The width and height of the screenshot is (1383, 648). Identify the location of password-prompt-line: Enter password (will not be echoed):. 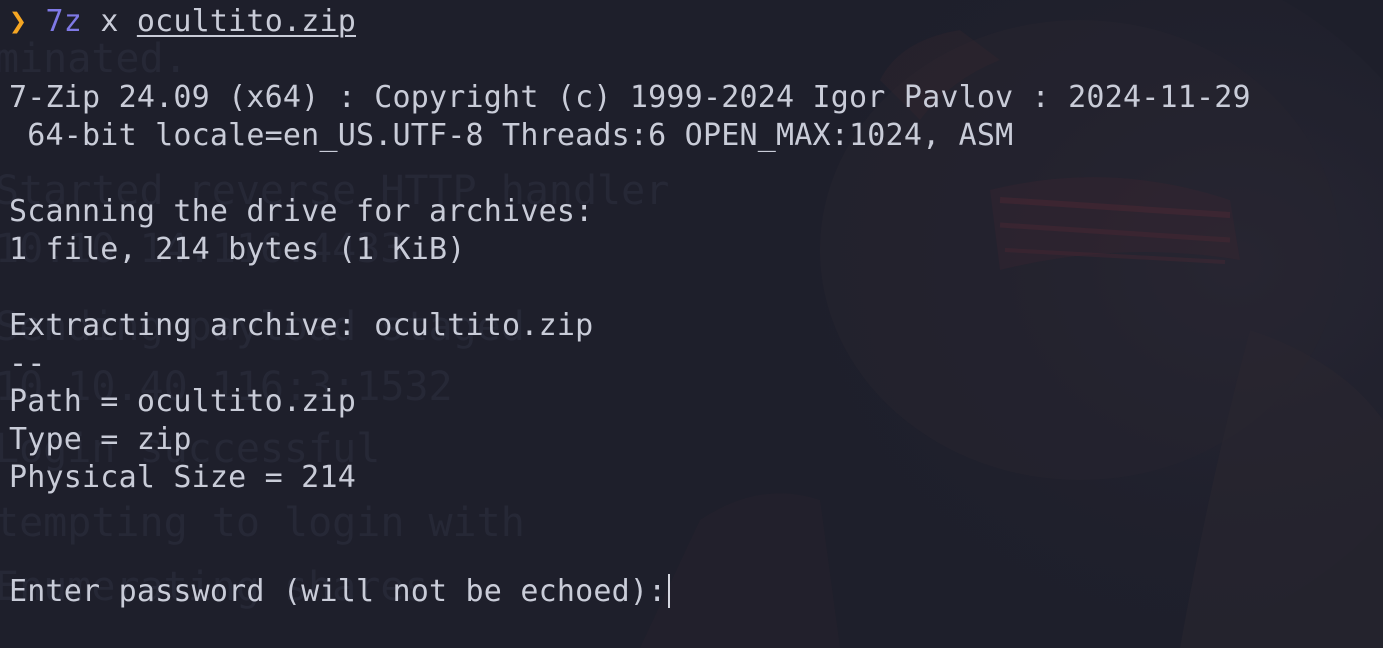
(696, 592).